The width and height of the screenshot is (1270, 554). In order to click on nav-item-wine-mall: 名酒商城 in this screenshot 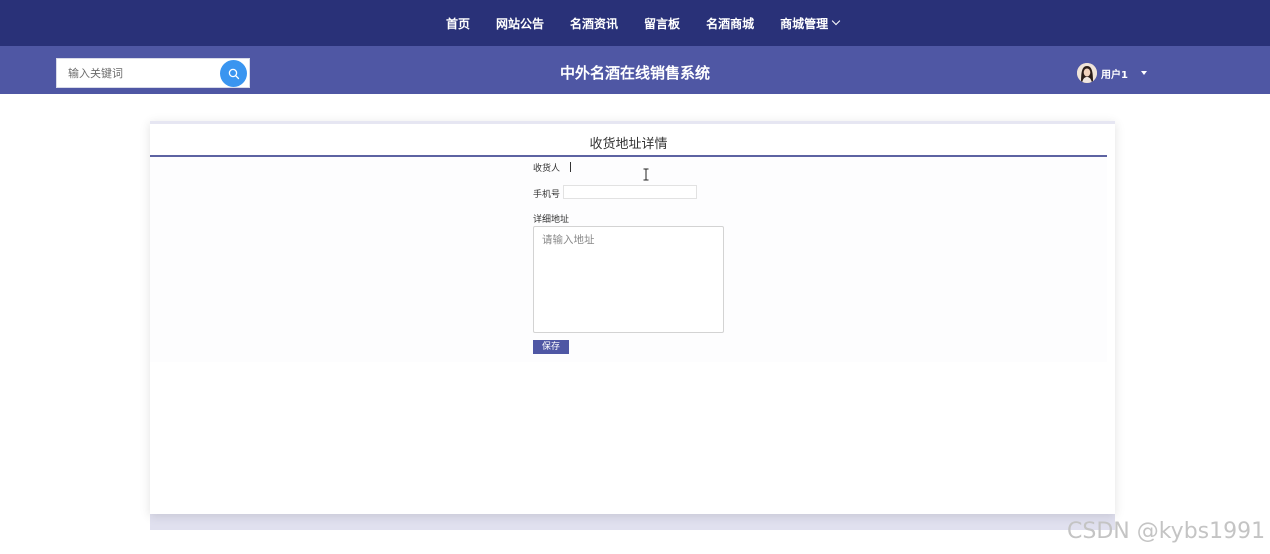, I will do `click(730, 23)`.